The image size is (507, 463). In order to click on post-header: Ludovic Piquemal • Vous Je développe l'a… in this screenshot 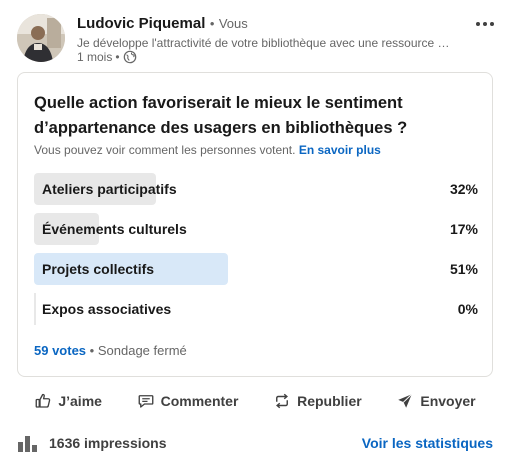, I will do `click(257, 40)`.